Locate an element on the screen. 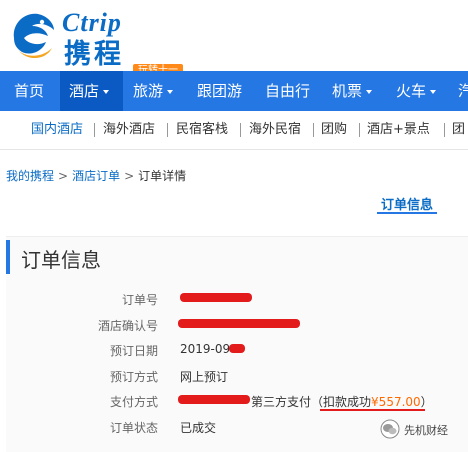 This screenshot has height=452, width=468. subnav-item-domestic-hotel: 国内酒店 is located at coordinates (57, 130).